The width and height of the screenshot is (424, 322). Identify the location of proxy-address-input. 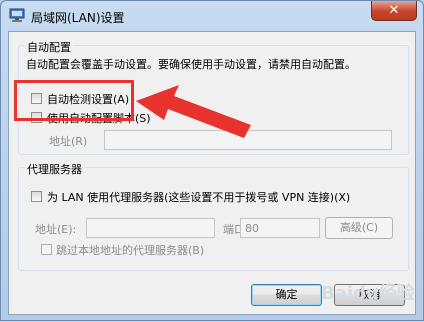
(150, 228).